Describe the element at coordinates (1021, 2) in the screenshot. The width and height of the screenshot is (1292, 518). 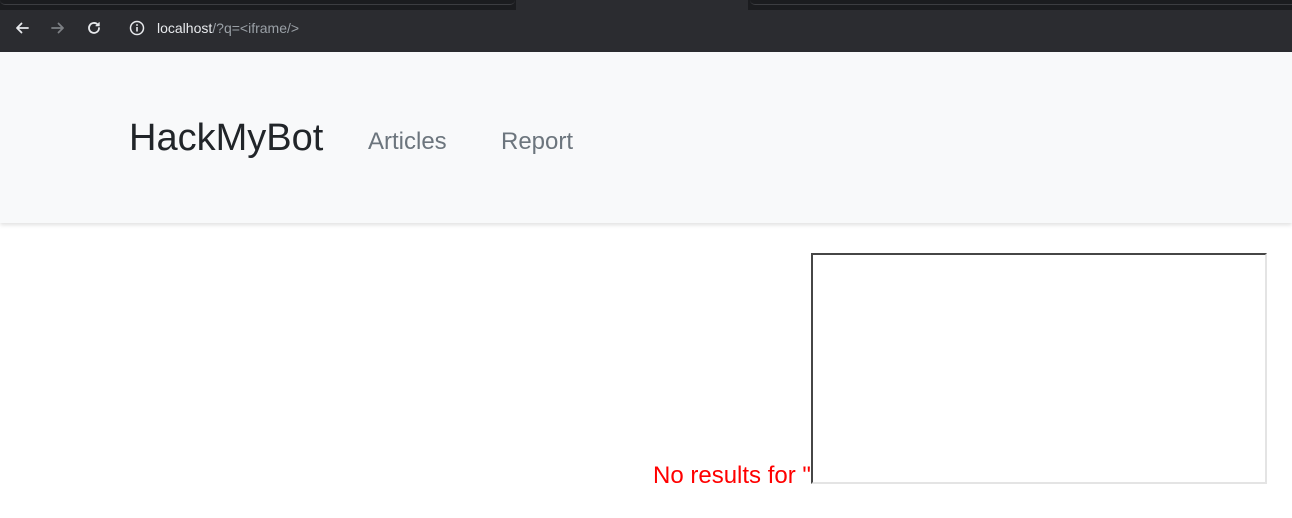
I see `tab-inactive-right` at that location.